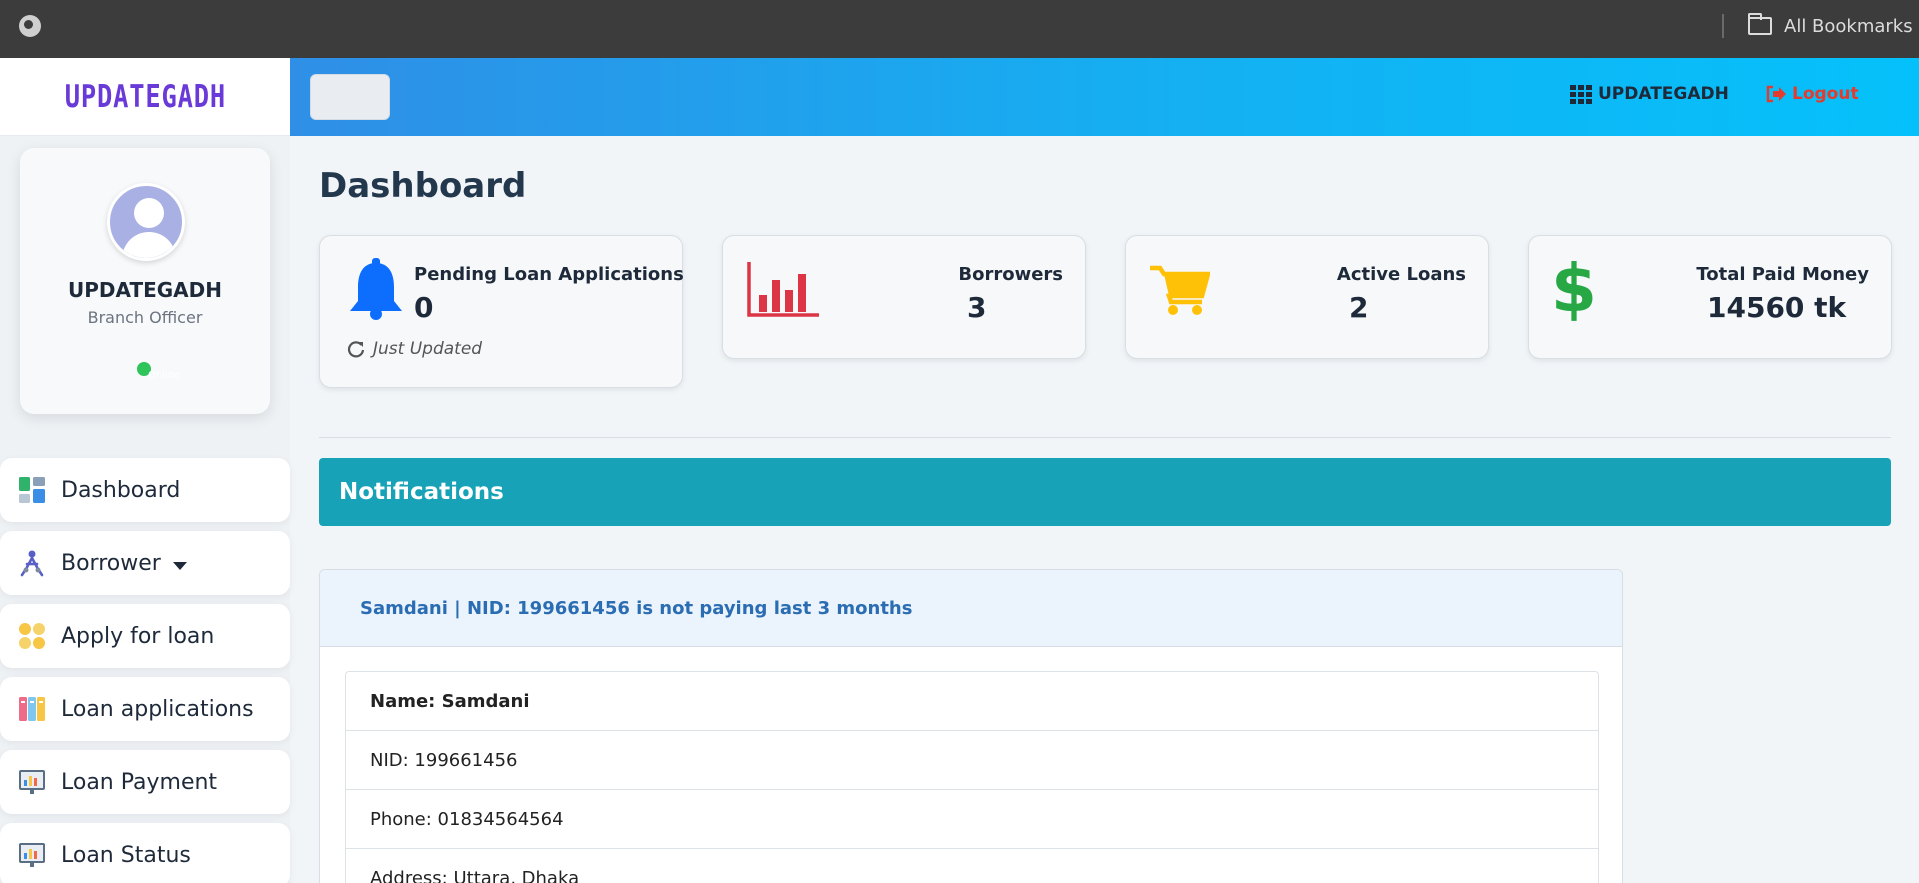 The image size is (1919, 883). I want to click on sidebar-item-label: Borrower, so click(111, 563).